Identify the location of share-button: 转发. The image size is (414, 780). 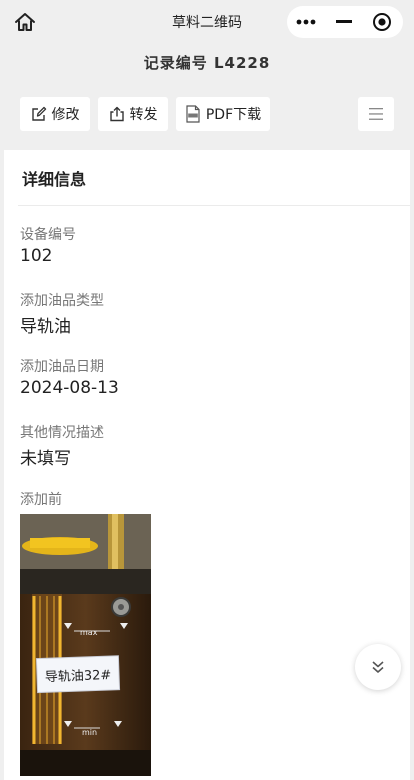
(133, 114).